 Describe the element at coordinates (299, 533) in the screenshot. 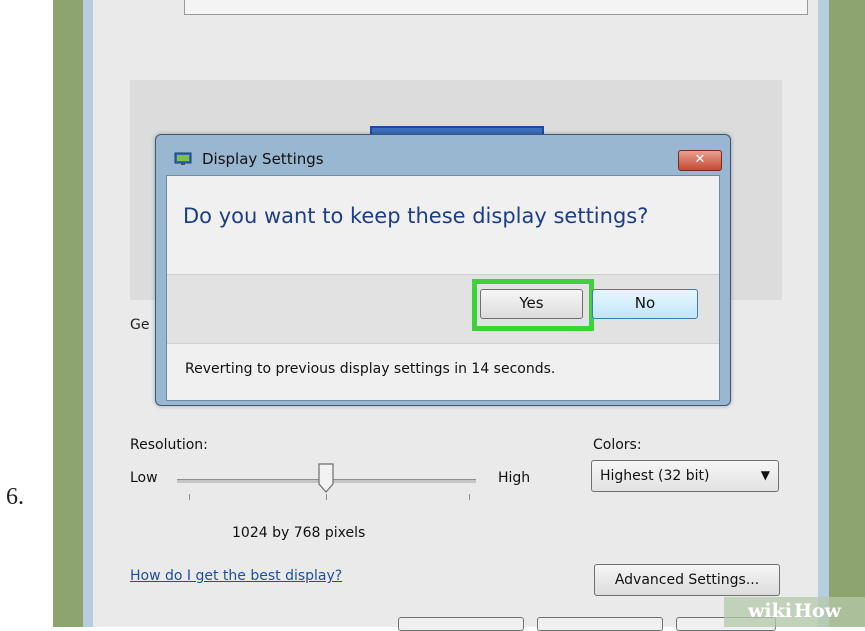

I see `resolution-value: 1024 by 768 pixels` at that location.